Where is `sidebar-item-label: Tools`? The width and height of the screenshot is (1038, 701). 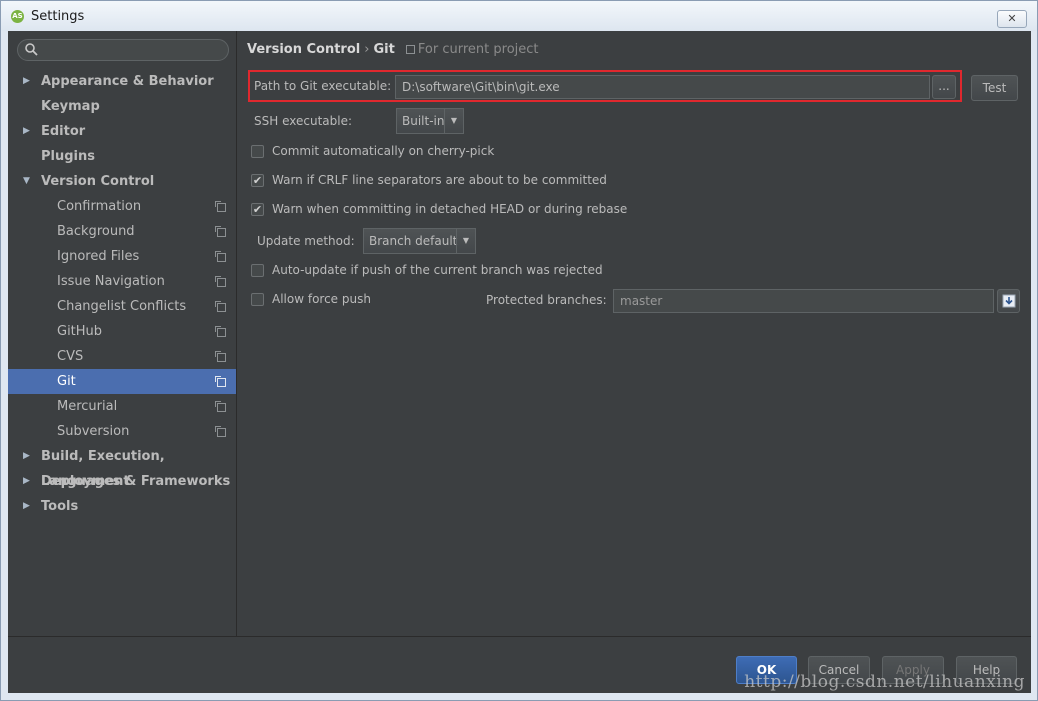 sidebar-item-label: Tools is located at coordinates (60, 506).